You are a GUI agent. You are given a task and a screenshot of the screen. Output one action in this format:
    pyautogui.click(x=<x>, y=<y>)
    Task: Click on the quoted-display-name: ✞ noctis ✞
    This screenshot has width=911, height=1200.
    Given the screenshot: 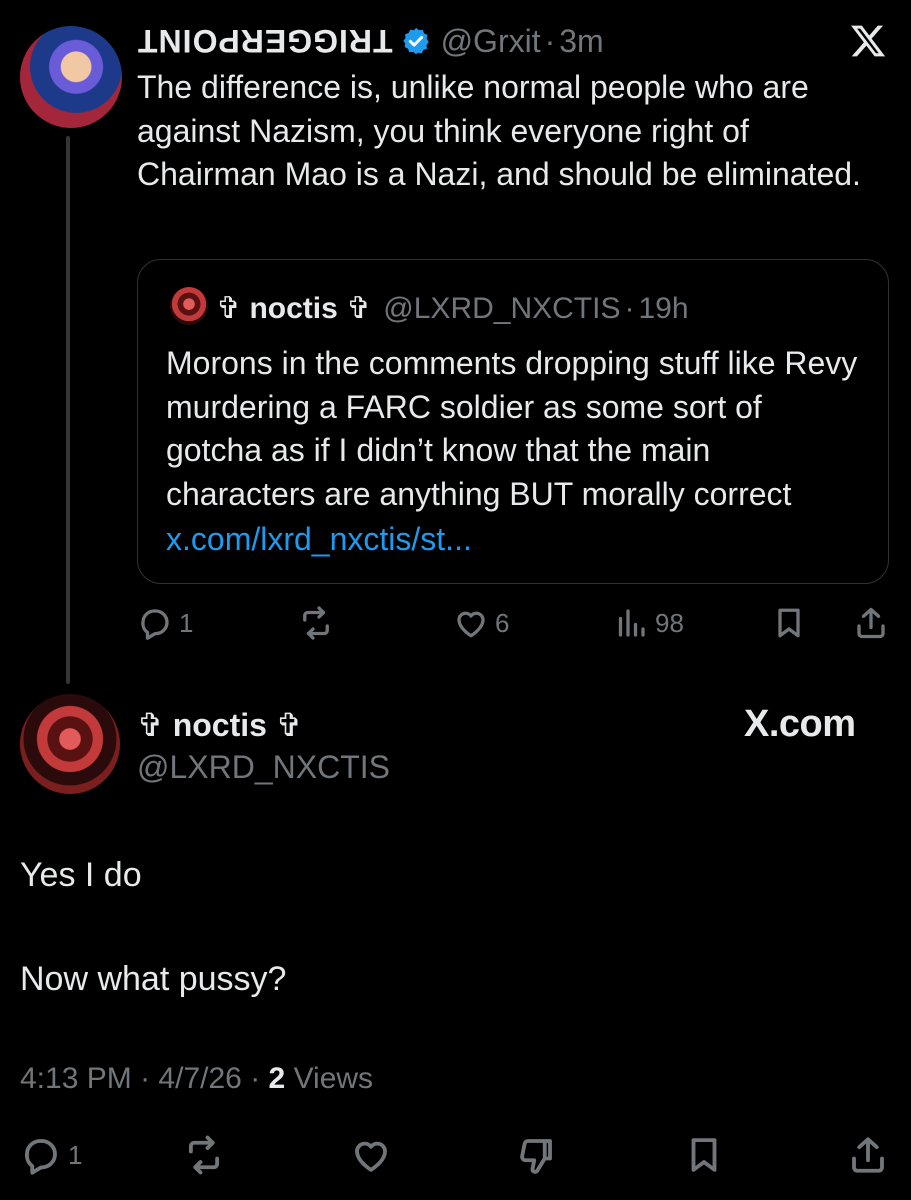 What is the action you would take?
    pyautogui.click(x=294, y=308)
    